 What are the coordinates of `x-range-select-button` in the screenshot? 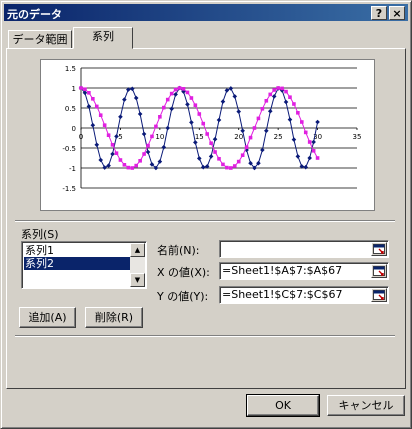 It's located at (379, 271).